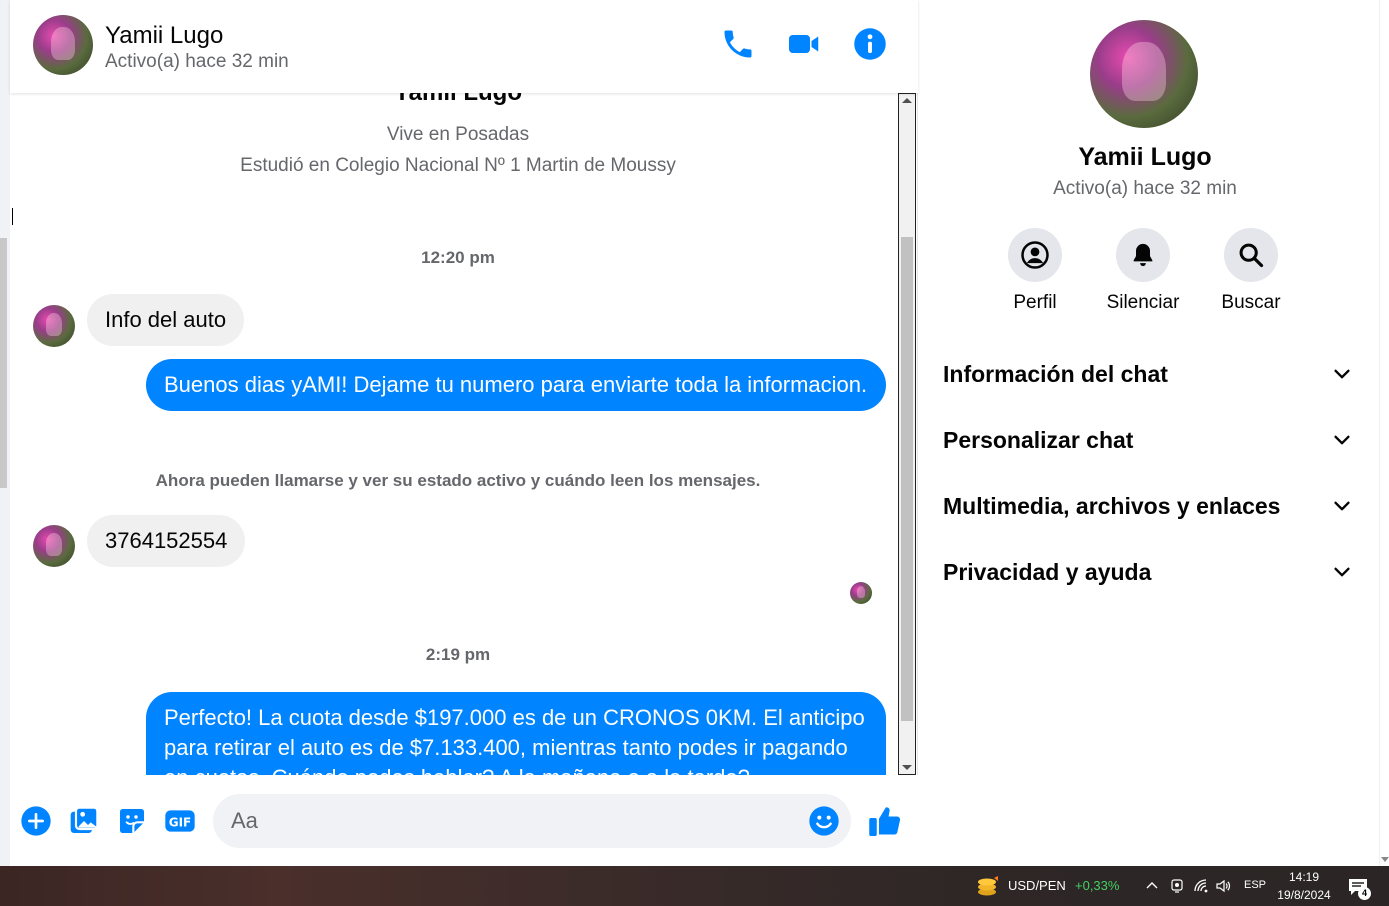  I want to click on profile-button-circle, so click(1035, 255).